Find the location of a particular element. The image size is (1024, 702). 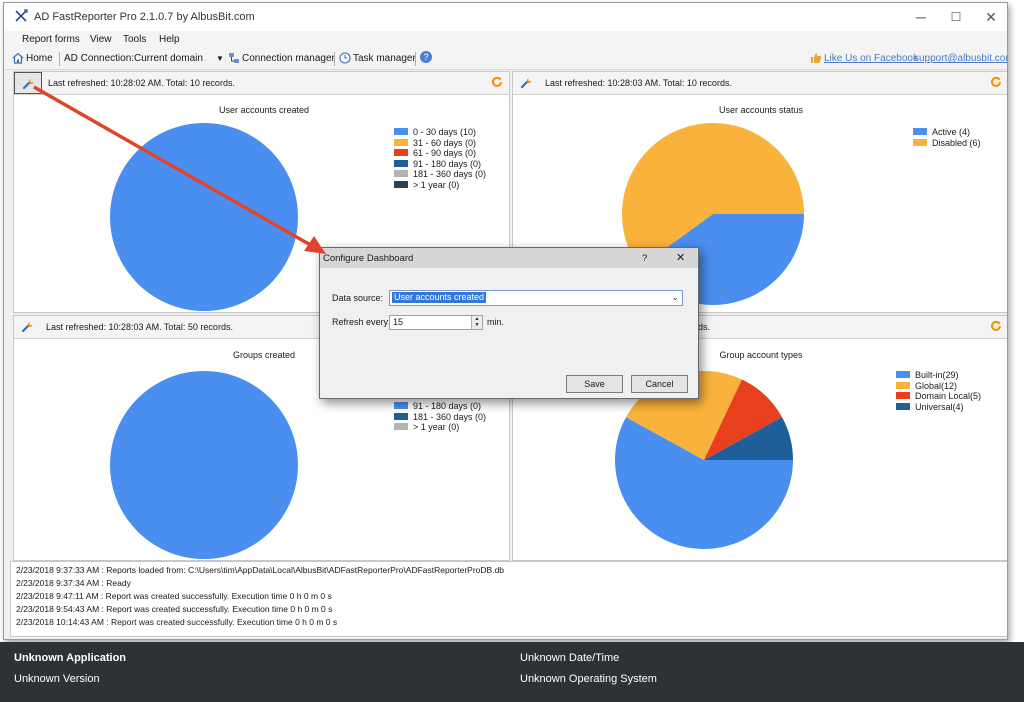

legend-label: 31 - 60 days (0) is located at coordinates (445, 142).